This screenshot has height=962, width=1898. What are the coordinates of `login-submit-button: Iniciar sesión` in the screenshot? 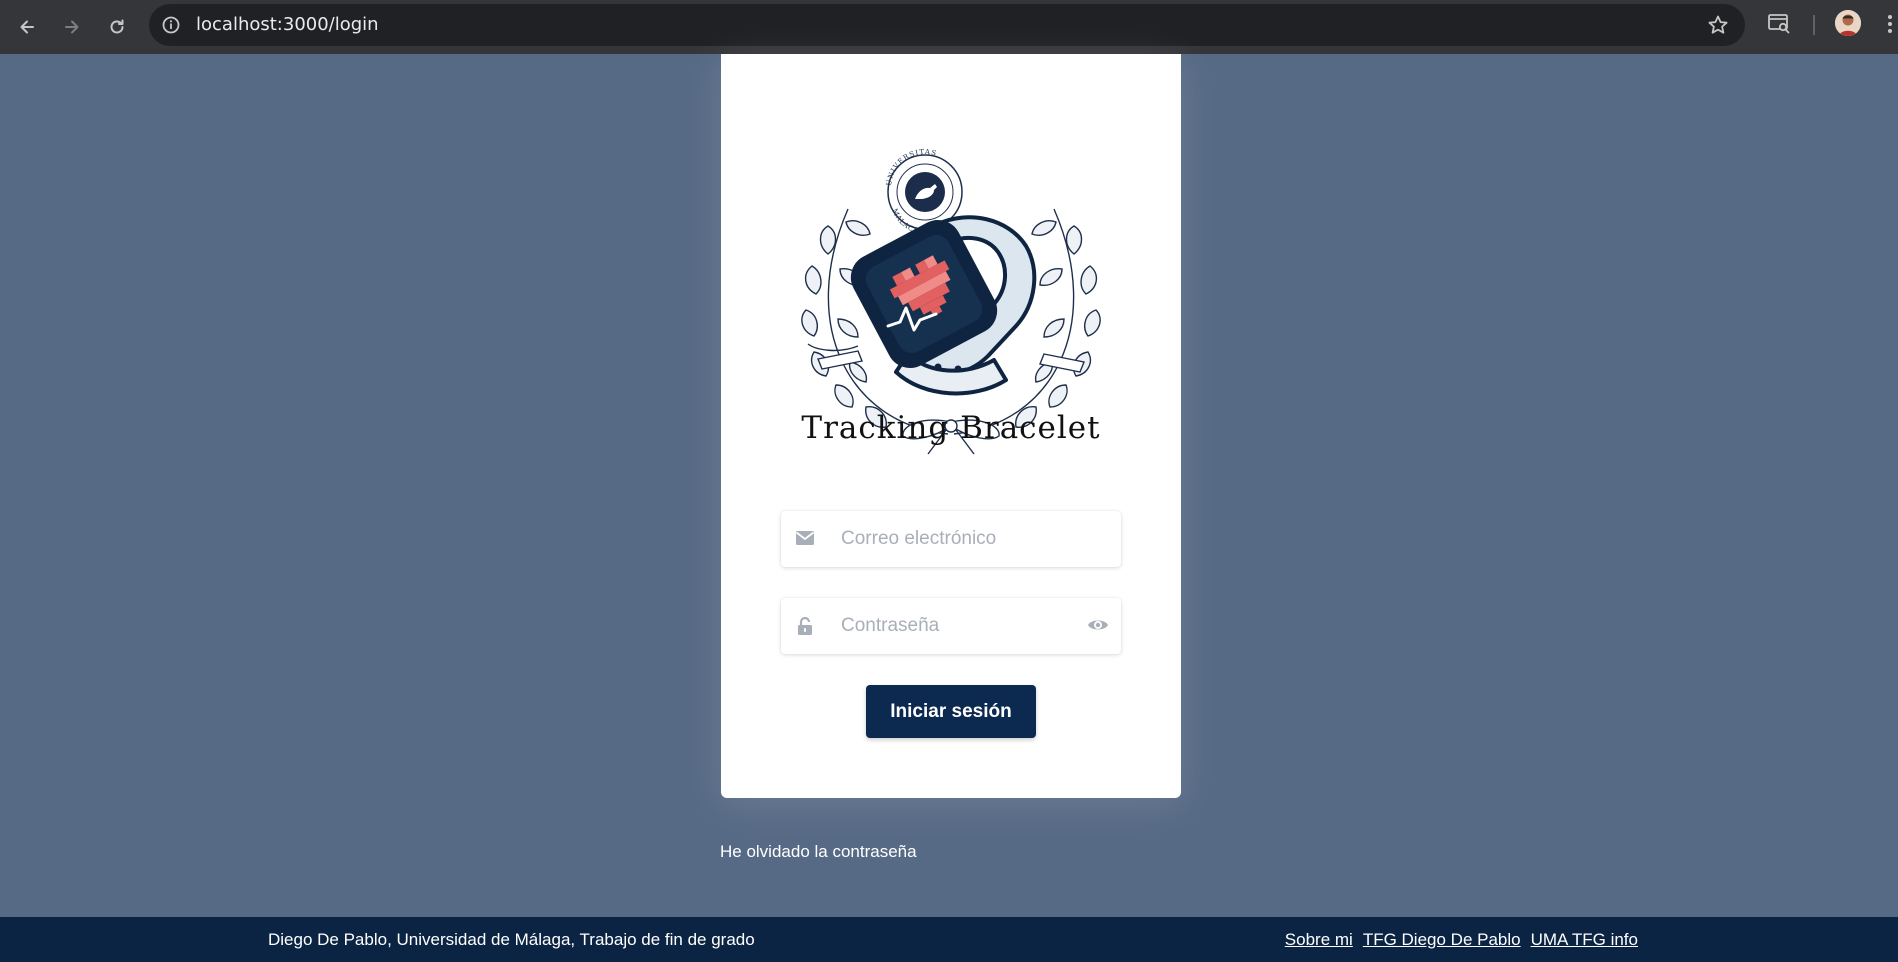 It's located at (951, 711).